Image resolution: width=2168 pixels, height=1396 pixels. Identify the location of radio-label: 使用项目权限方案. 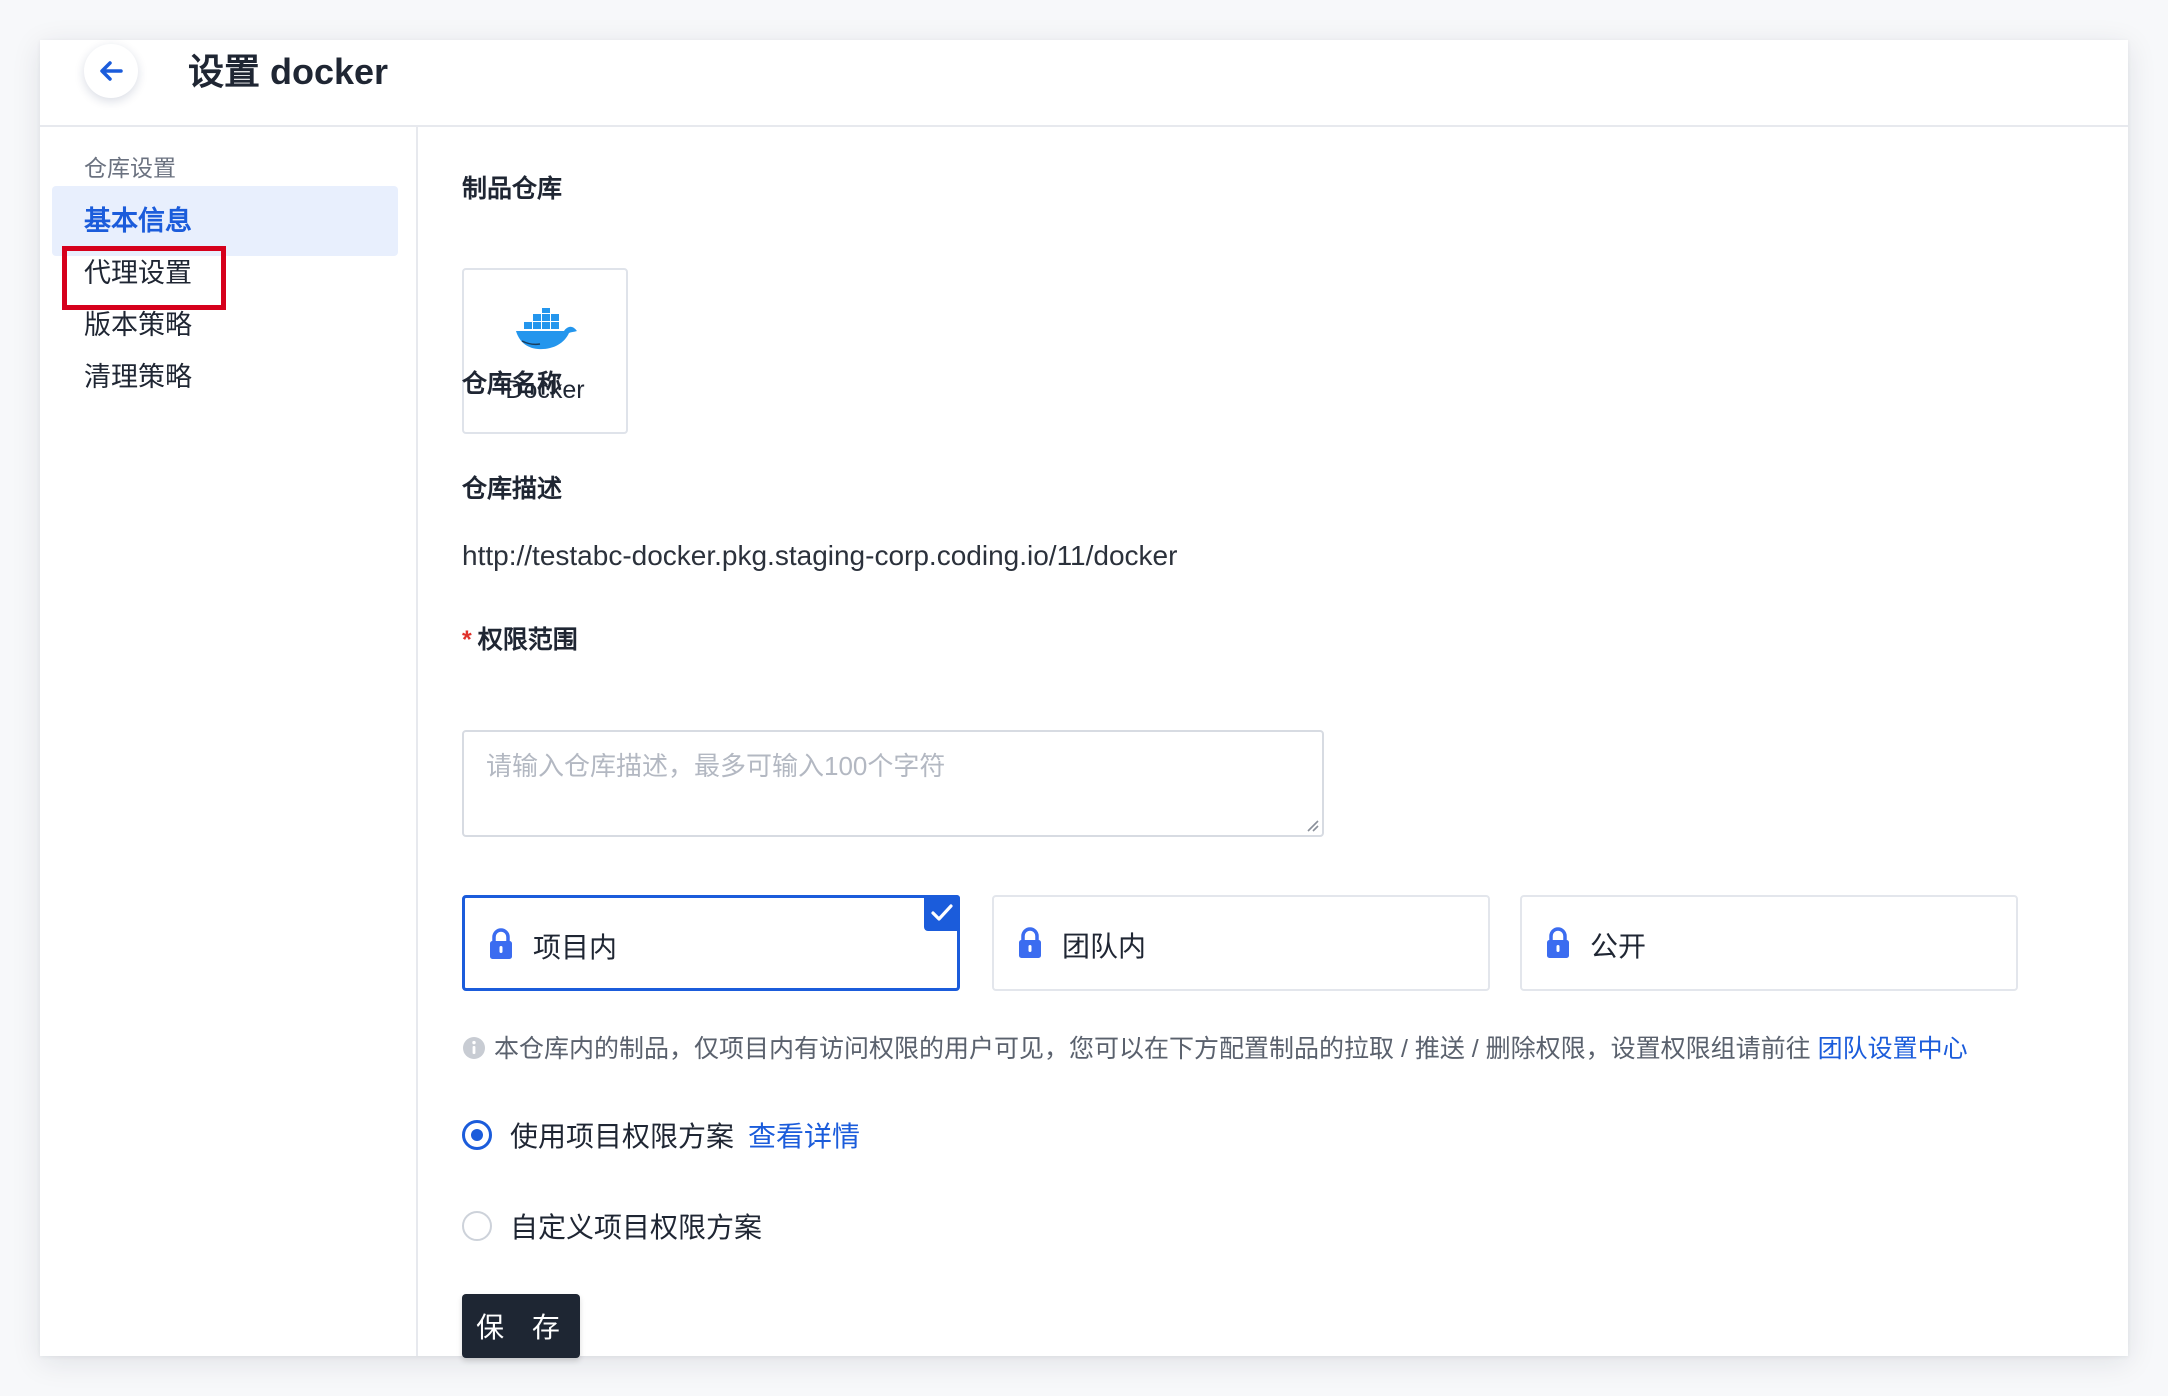
(622, 1136).